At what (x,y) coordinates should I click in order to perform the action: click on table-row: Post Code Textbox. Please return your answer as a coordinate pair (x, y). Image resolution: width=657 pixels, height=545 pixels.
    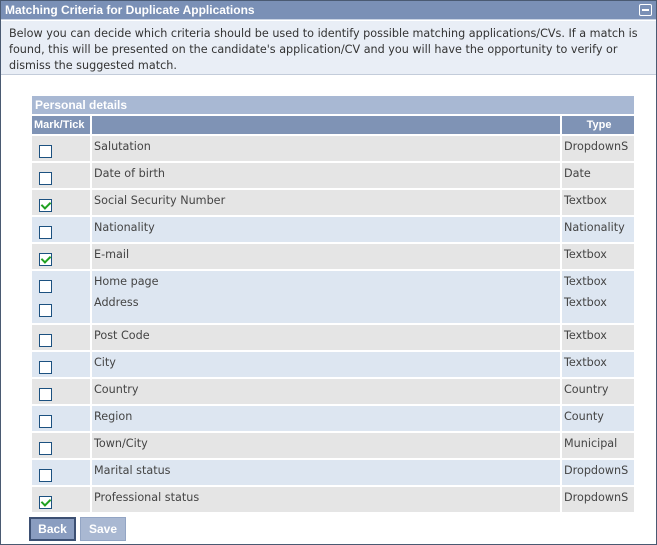
    Looking at the image, I should click on (333, 337).